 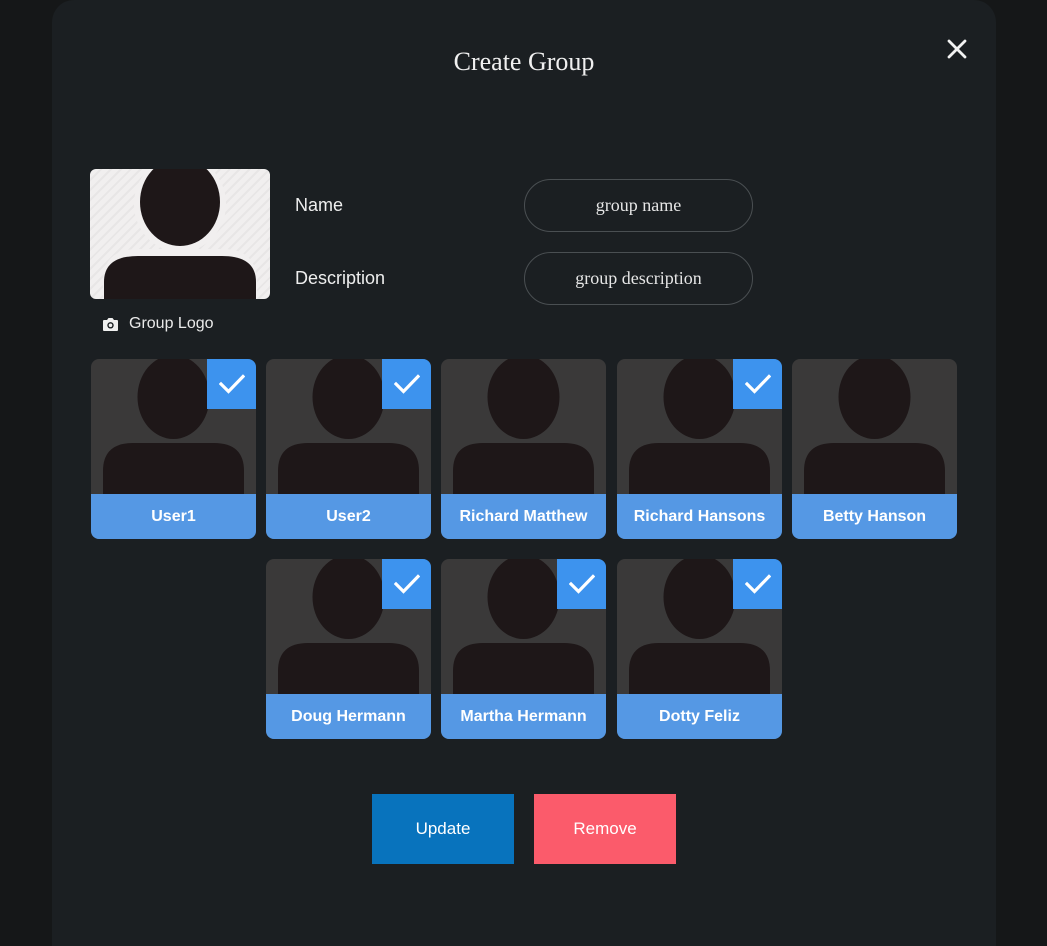 What do you see at coordinates (443, 829) in the screenshot?
I see `update-button: Update` at bounding box center [443, 829].